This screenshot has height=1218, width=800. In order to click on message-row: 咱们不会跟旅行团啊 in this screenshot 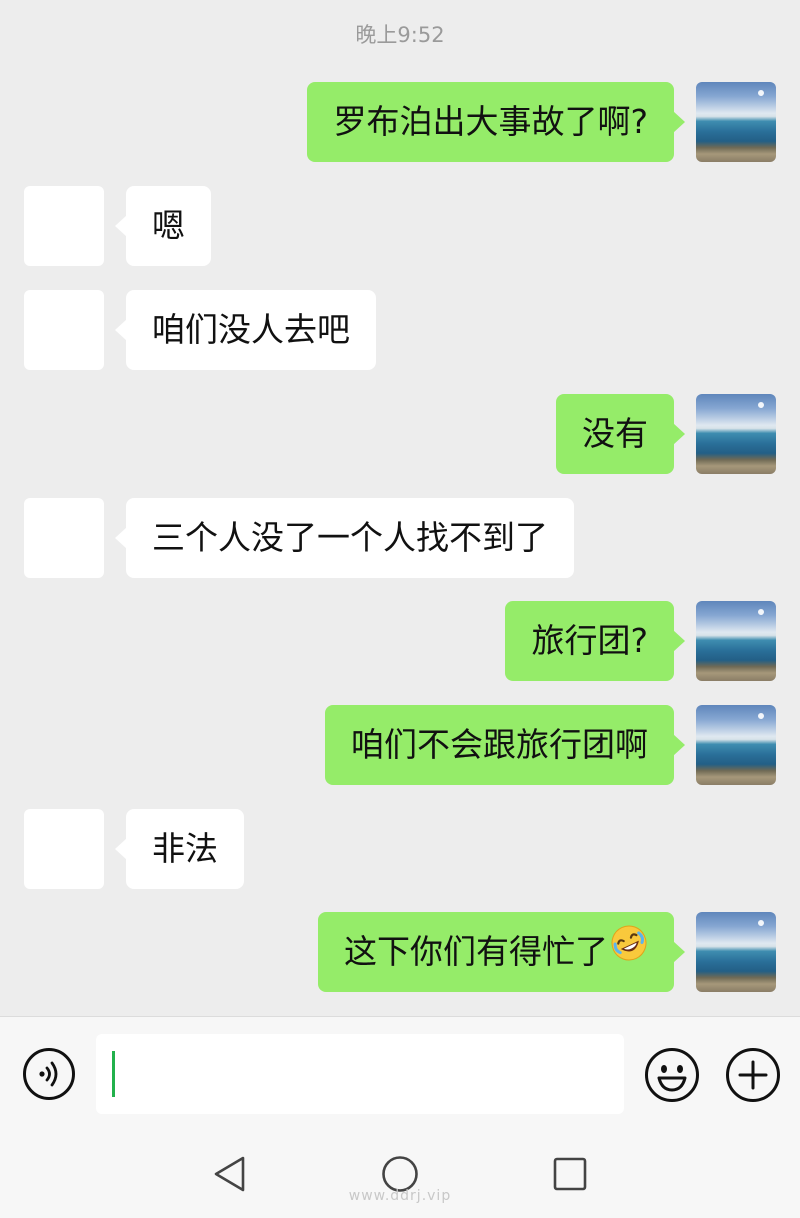, I will do `click(400, 745)`.